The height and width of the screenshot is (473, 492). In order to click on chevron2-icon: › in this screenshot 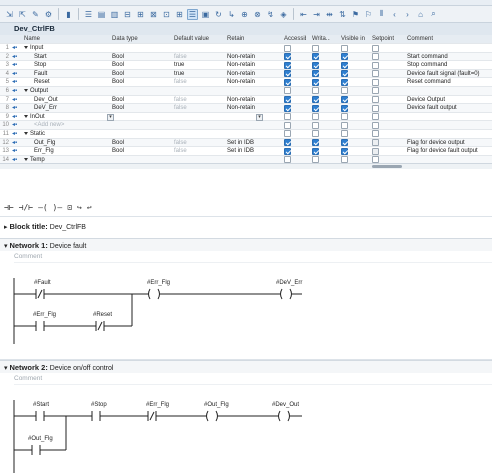, I will do `click(407, 14)`.